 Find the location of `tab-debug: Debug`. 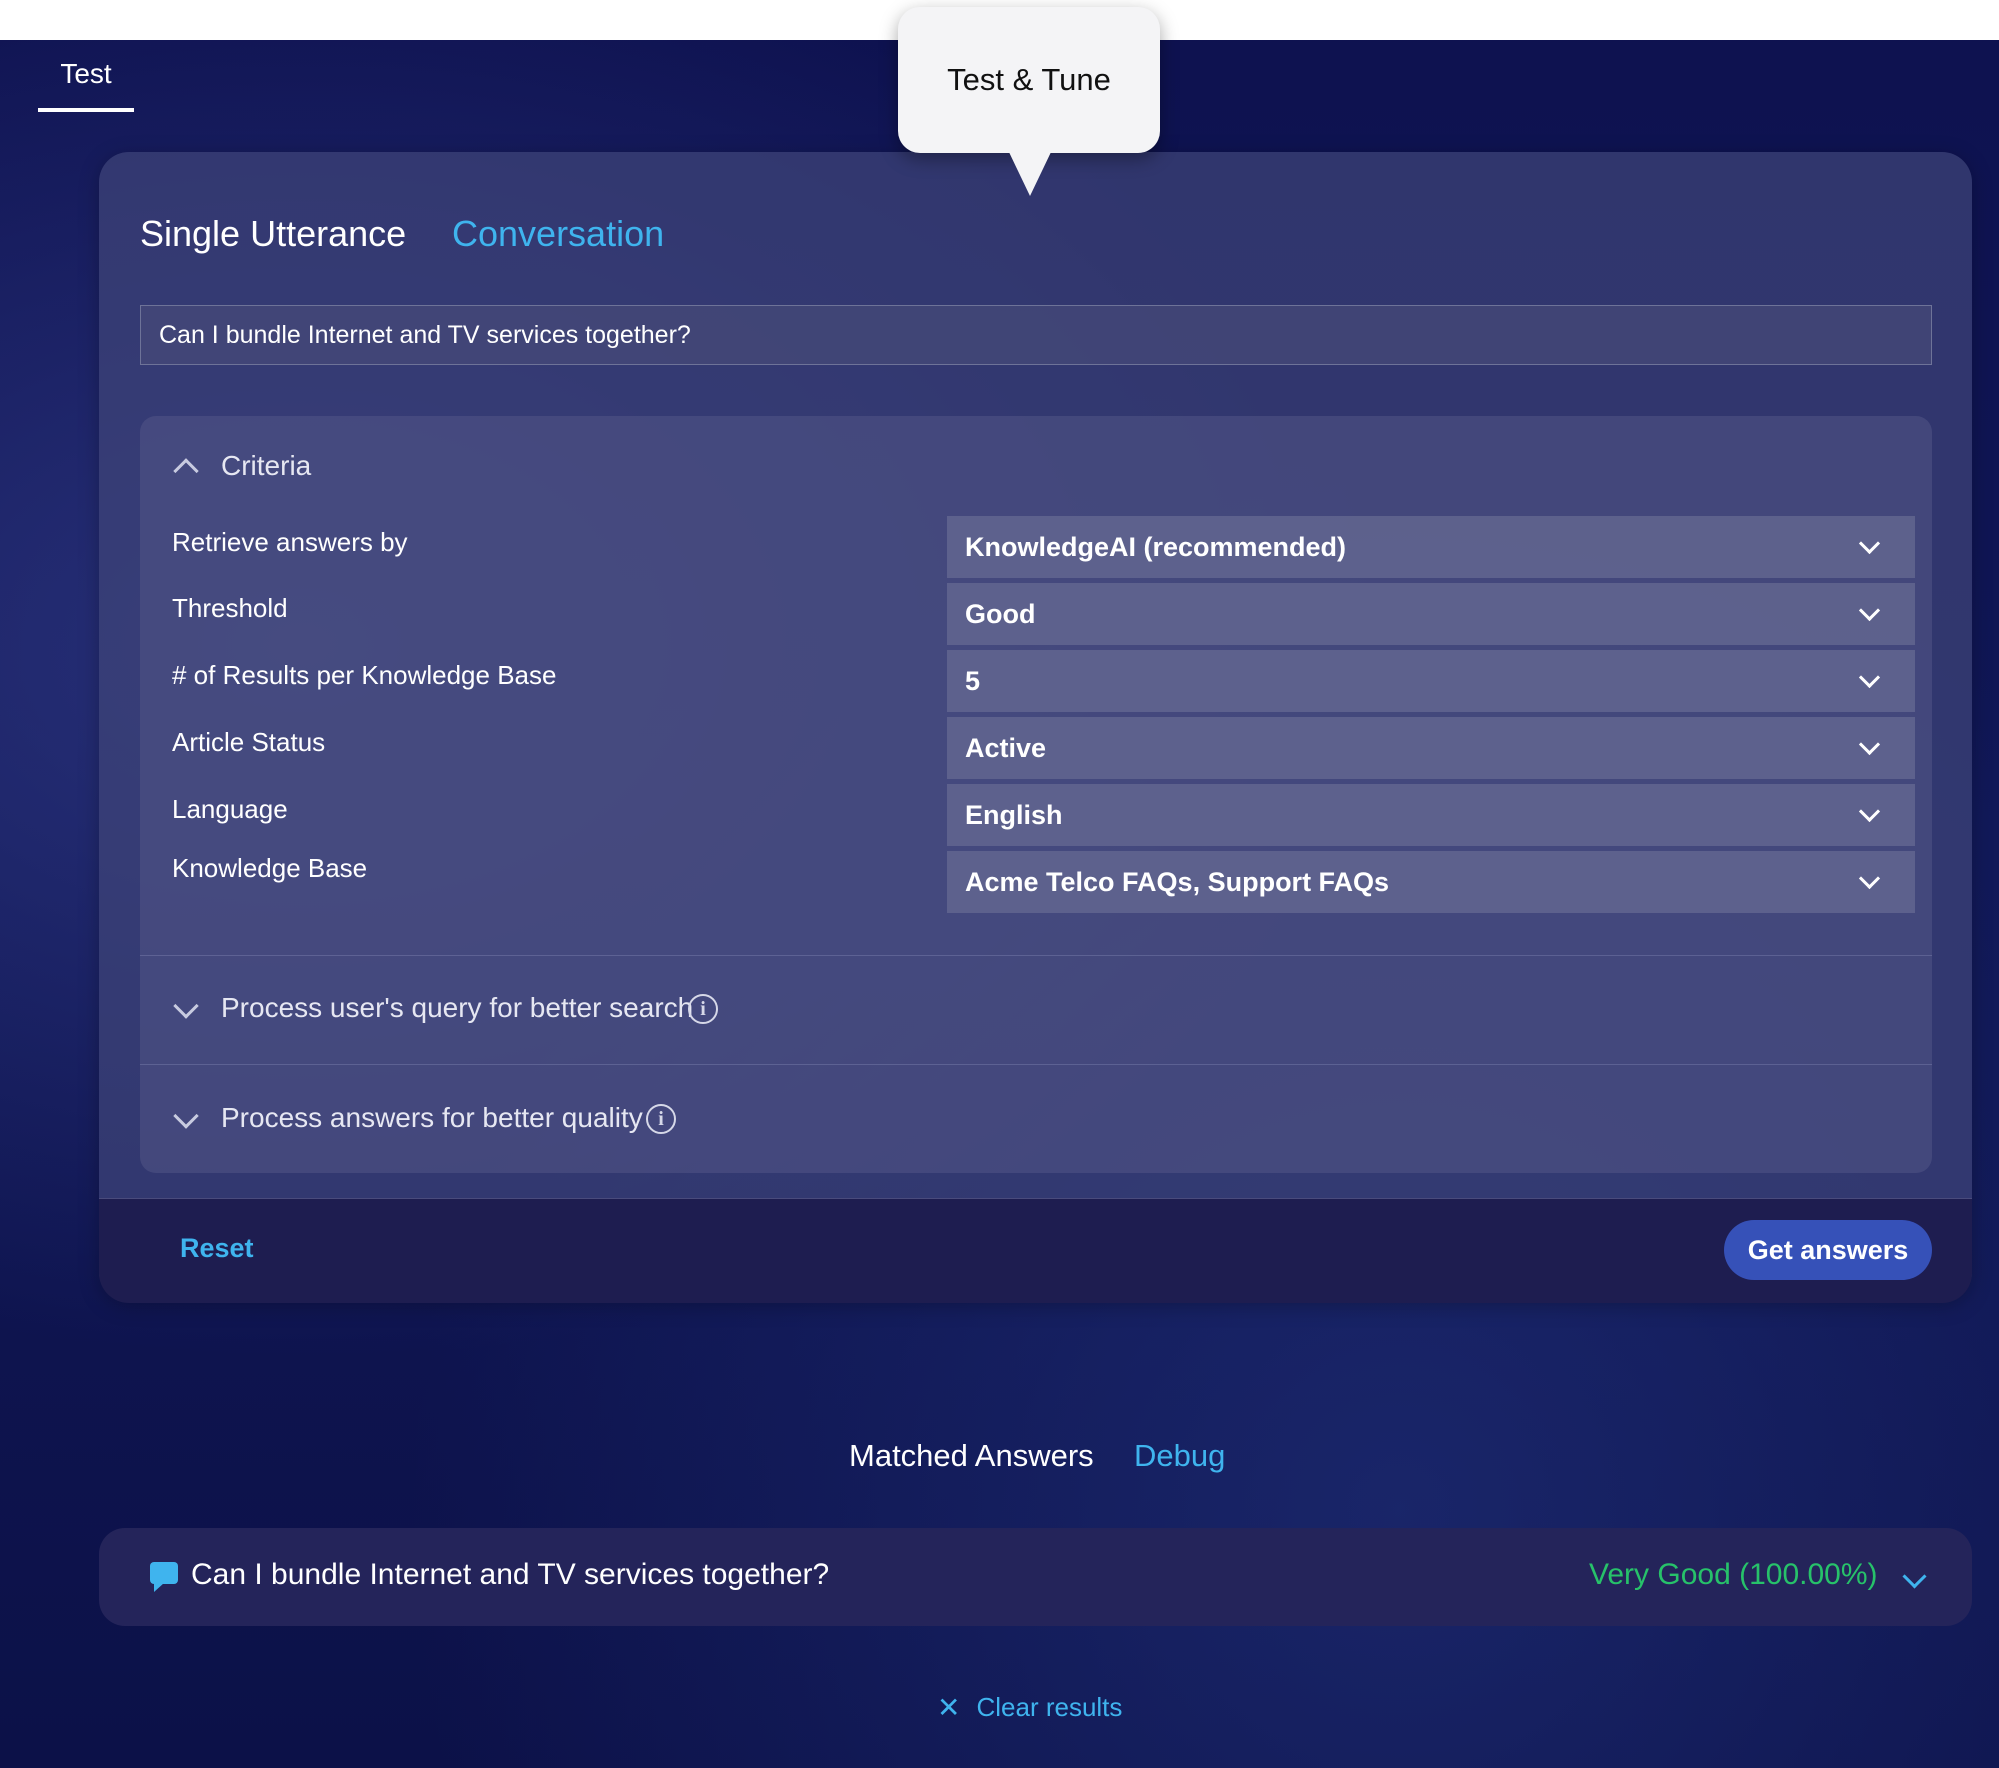

tab-debug: Debug is located at coordinates (1179, 1456).